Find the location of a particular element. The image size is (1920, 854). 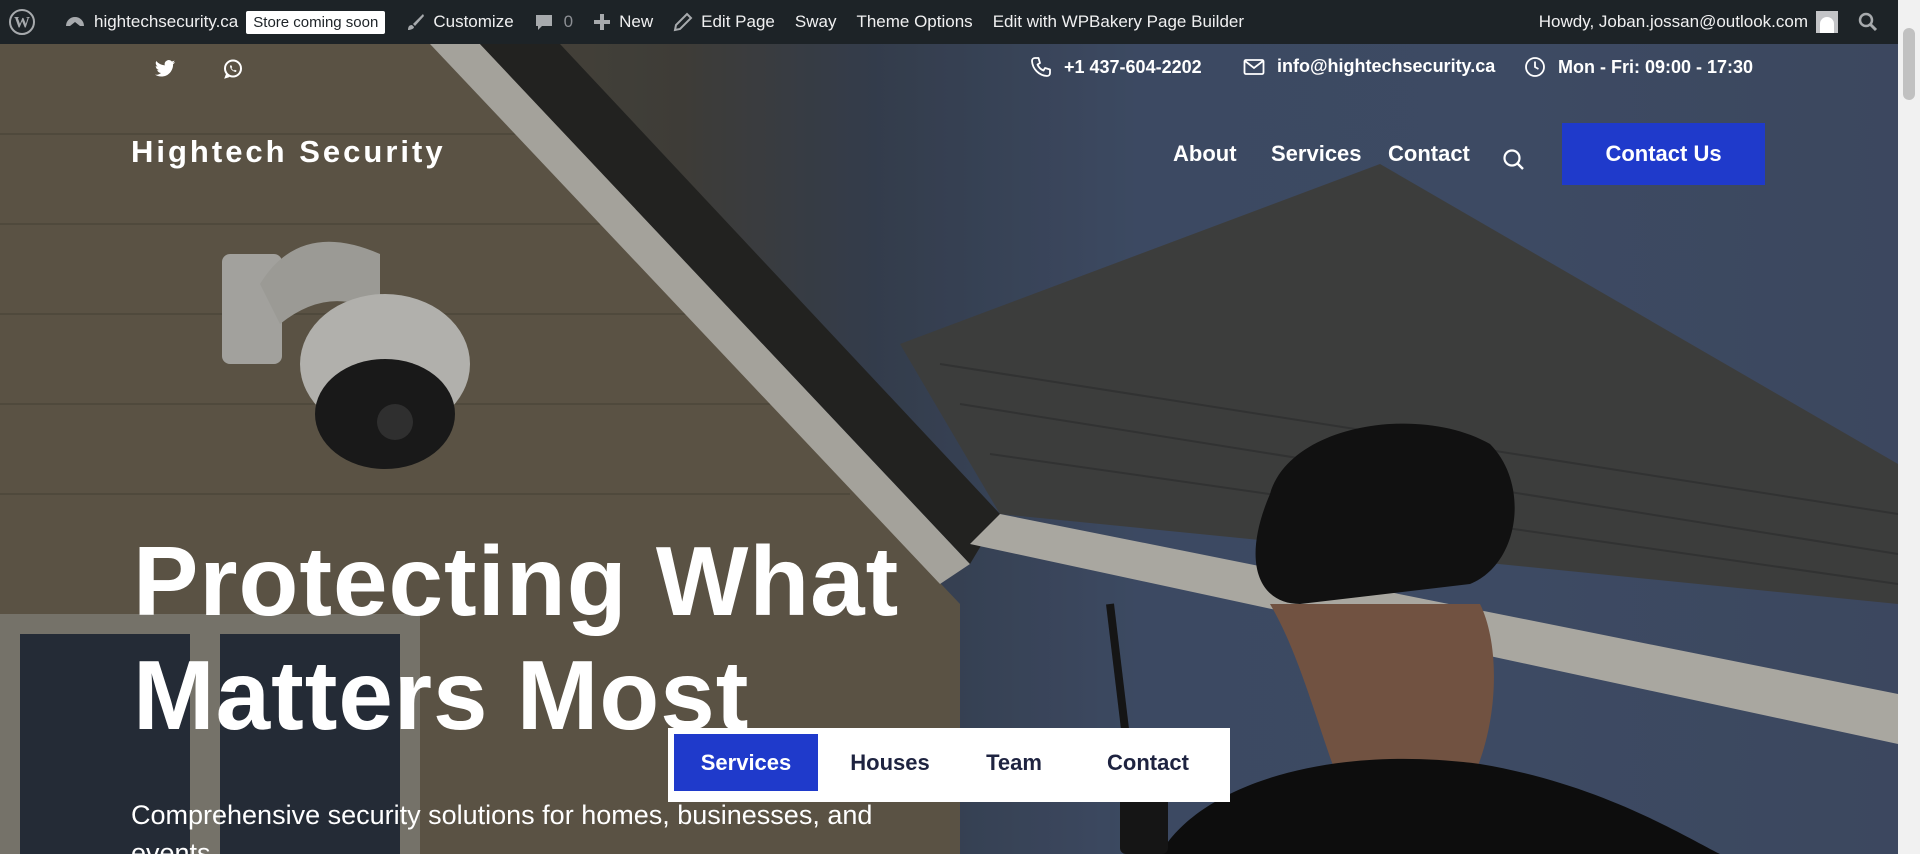

customize-label: Customize is located at coordinates (473, 21).